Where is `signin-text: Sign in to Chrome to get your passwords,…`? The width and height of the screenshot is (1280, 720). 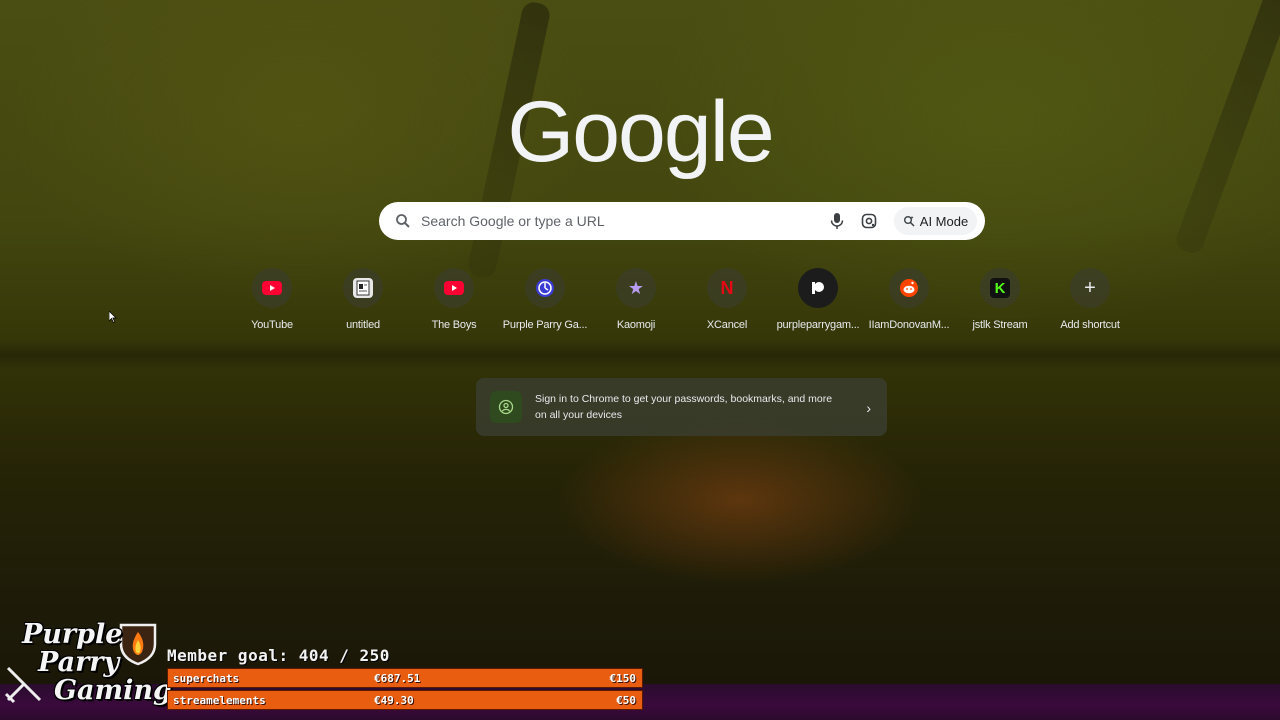
signin-text: Sign in to Chrome to get your passwords,… is located at coordinates (684, 407).